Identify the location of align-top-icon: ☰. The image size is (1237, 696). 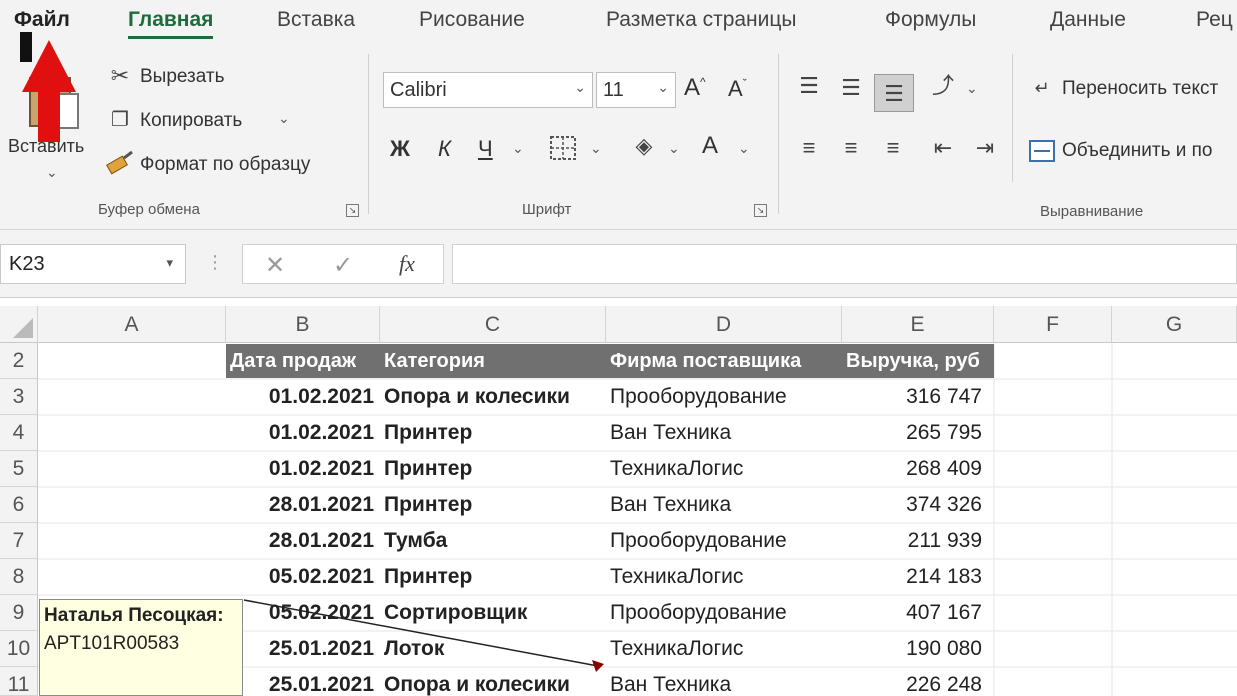
(809, 86).